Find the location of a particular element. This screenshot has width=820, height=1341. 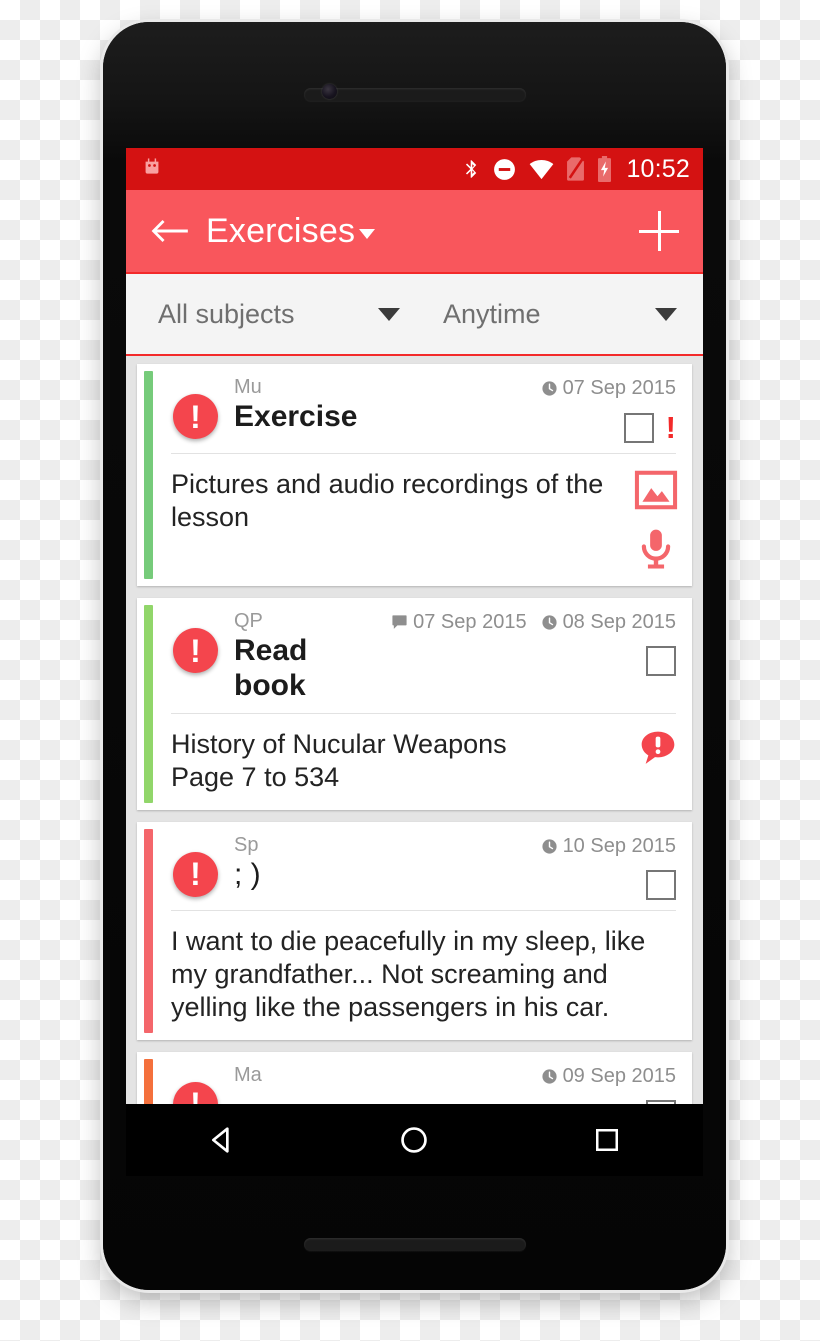

due-date-chip: 10 Sep 2015 is located at coordinates (608, 846).